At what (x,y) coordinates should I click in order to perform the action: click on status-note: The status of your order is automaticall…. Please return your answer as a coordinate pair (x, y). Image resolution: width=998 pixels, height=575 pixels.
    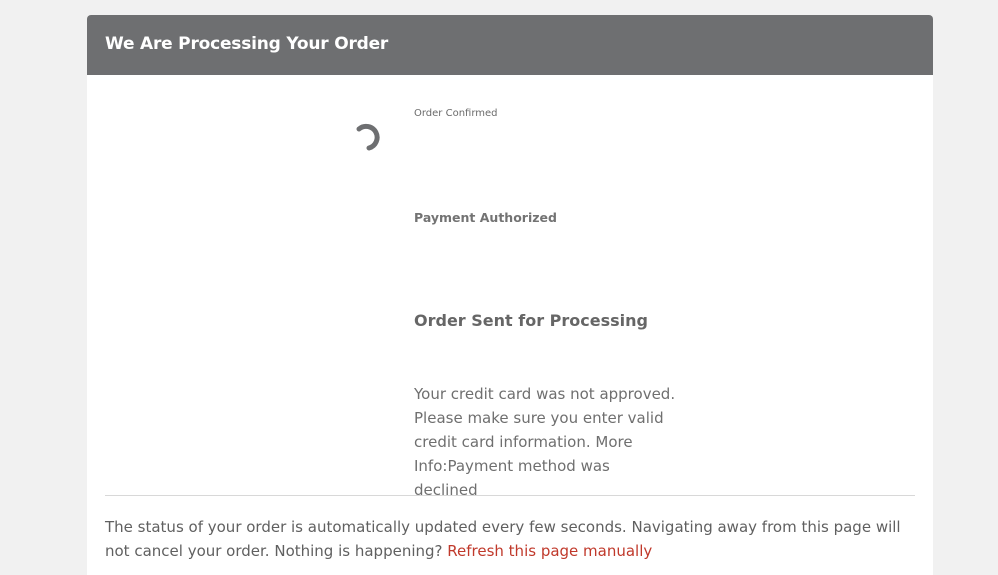
    Looking at the image, I should click on (515, 539).